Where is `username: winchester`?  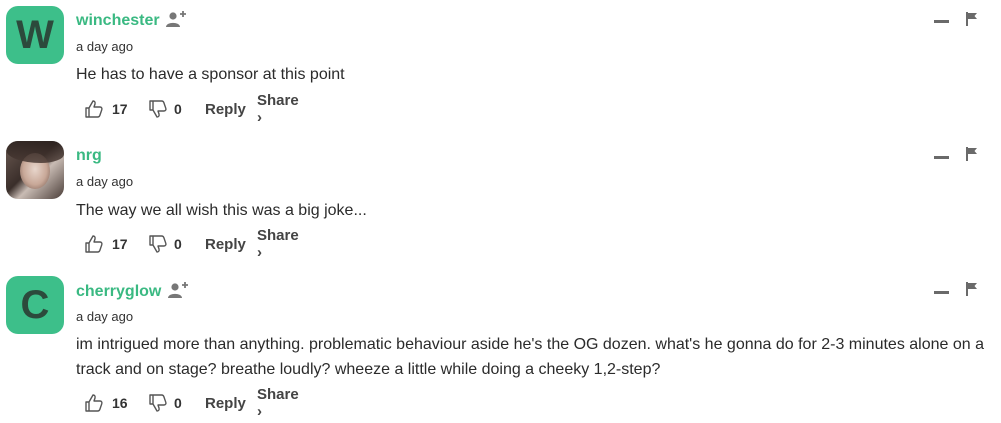 username: winchester is located at coordinates (118, 21).